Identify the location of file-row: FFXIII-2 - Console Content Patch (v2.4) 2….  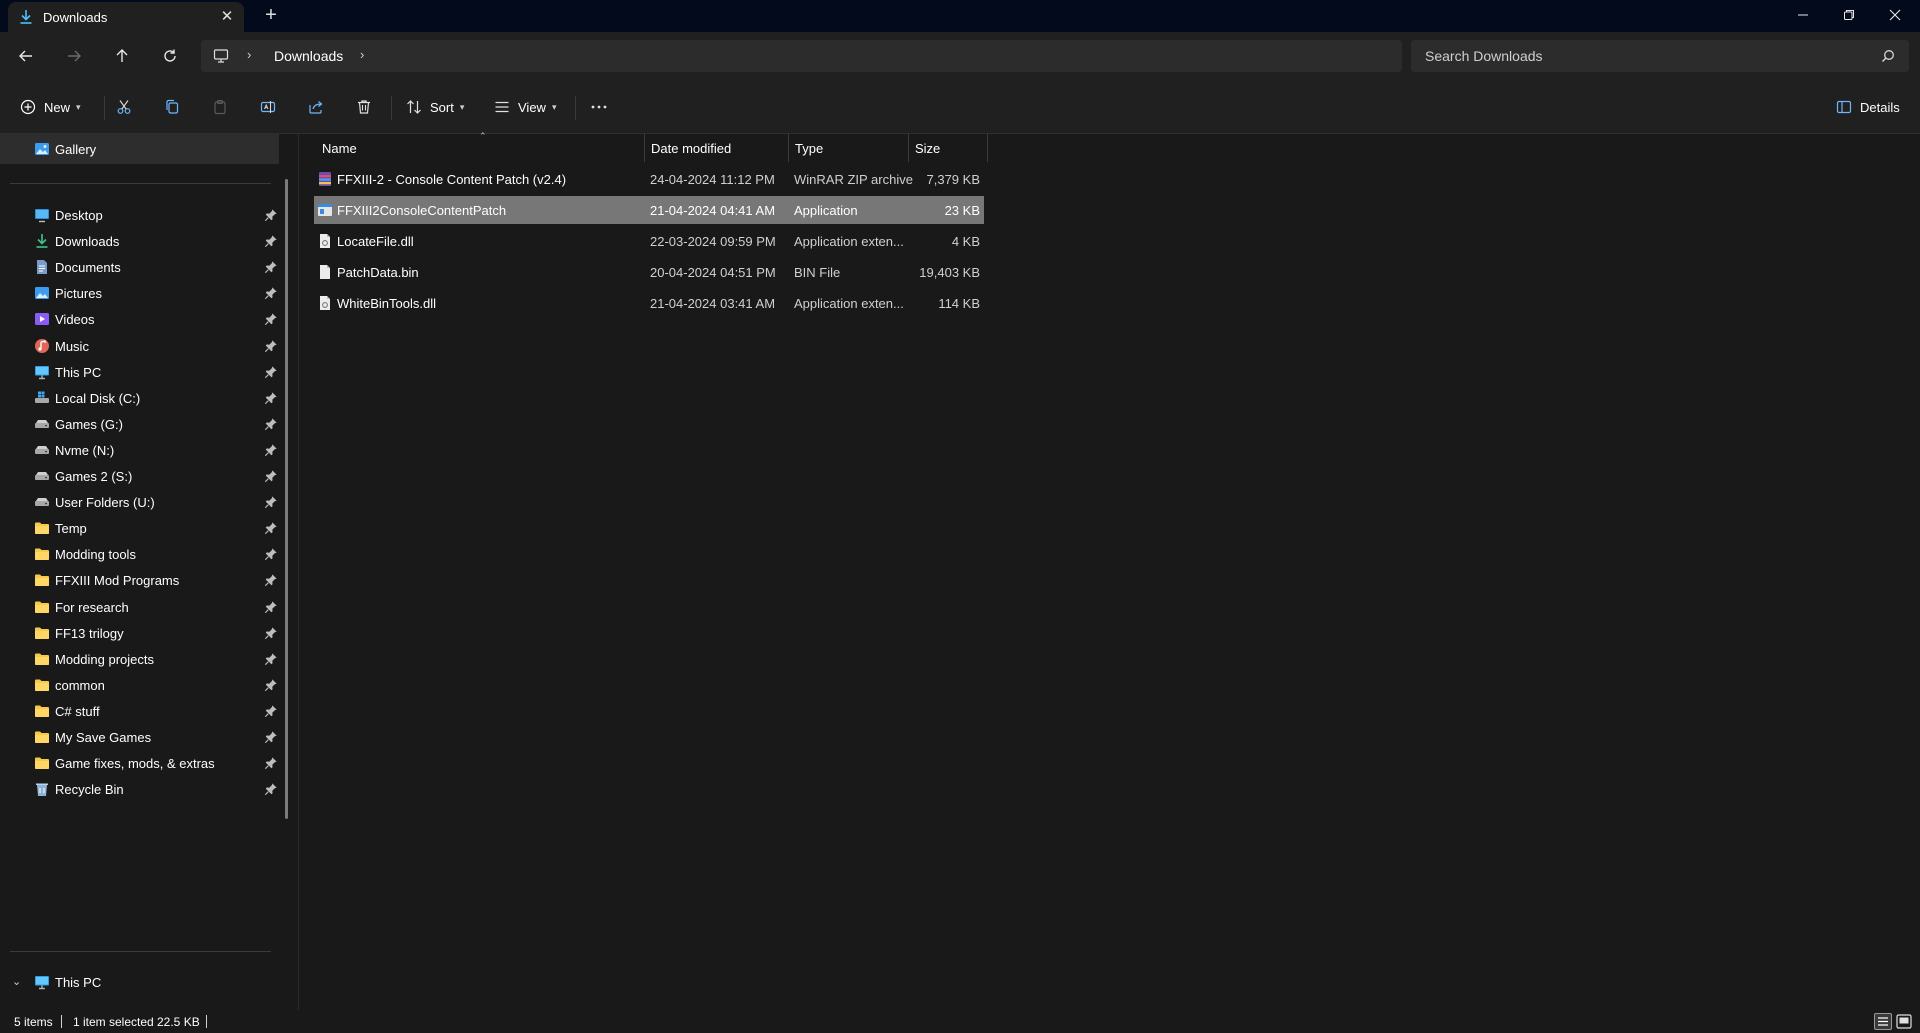
(649, 179).